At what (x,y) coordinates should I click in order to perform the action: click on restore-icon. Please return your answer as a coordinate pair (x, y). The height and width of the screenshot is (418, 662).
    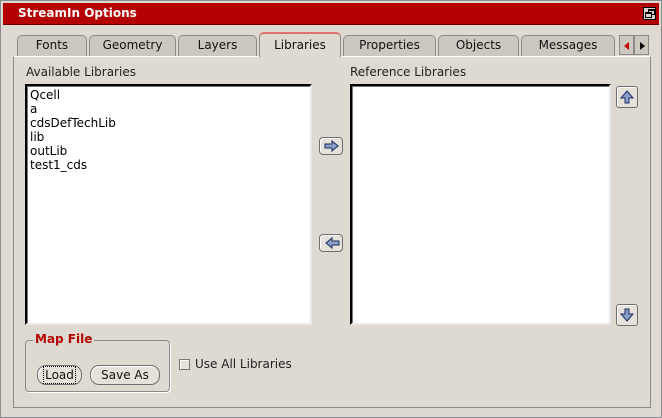
    Looking at the image, I should click on (649, 13).